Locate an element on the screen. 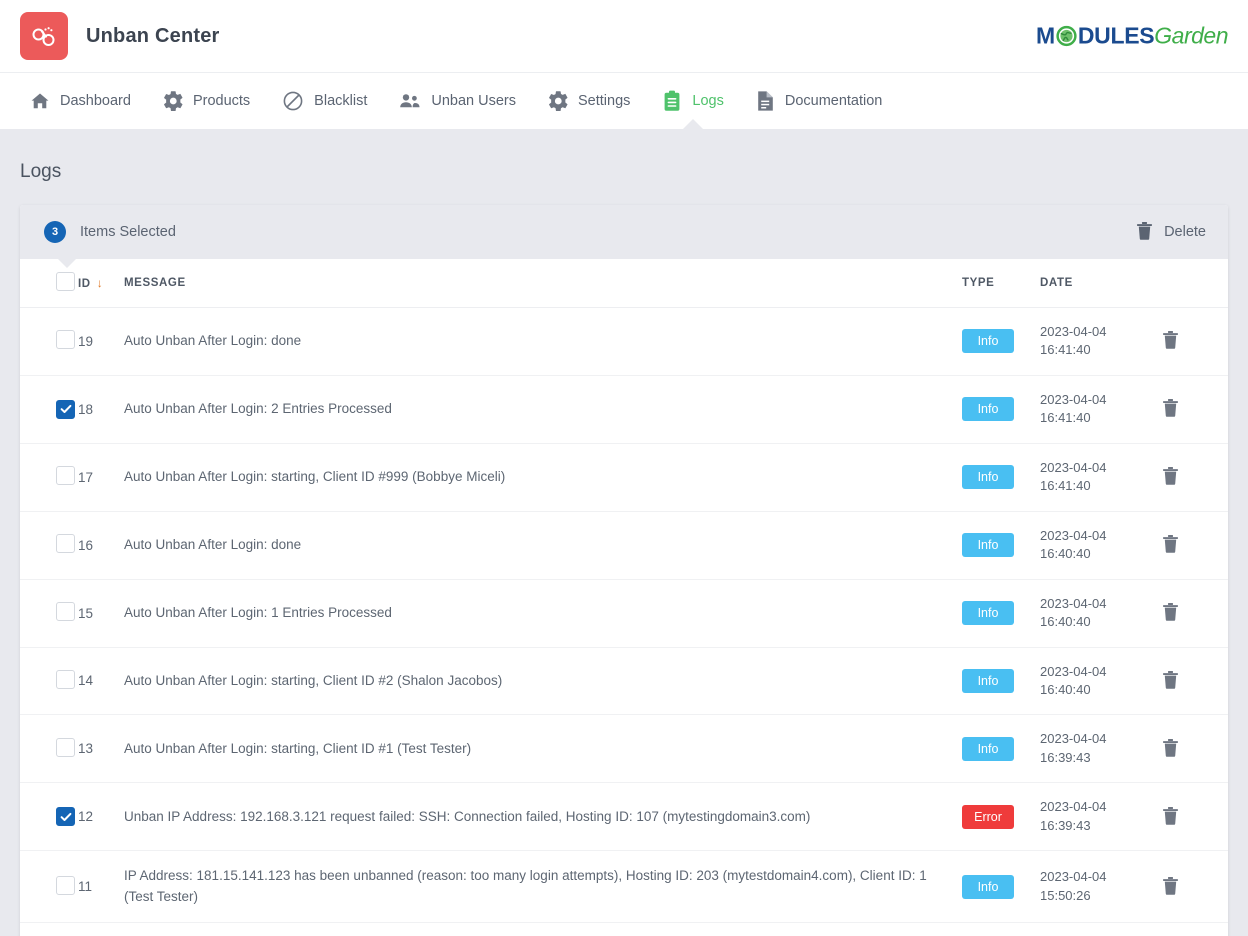 Image resolution: width=1248 pixels, height=936 pixels. arrow-down-icon: ↓ is located at coordinates (100, 283).